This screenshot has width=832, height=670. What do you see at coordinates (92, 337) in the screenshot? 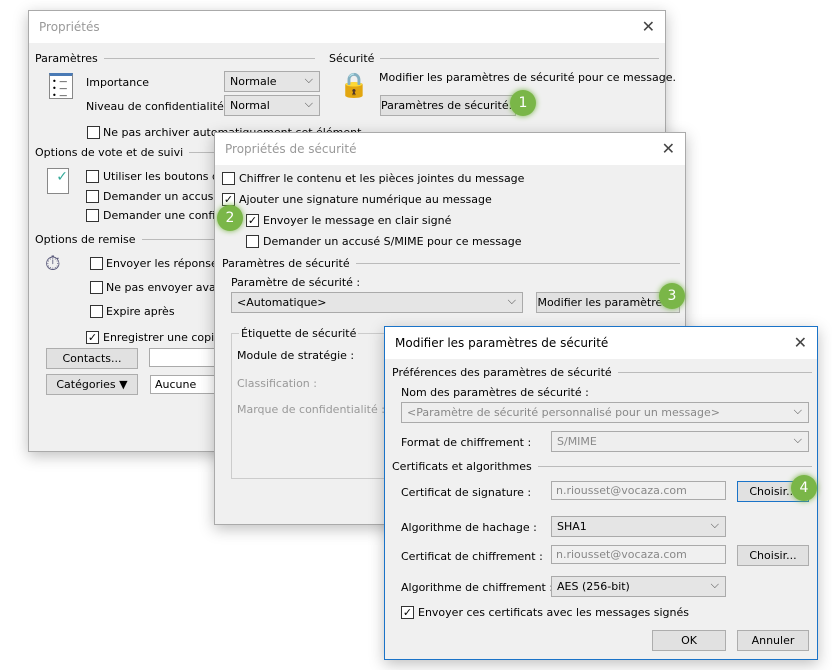
I see `save-copy-checkbox: ✓` at bounding box center [92, 337].